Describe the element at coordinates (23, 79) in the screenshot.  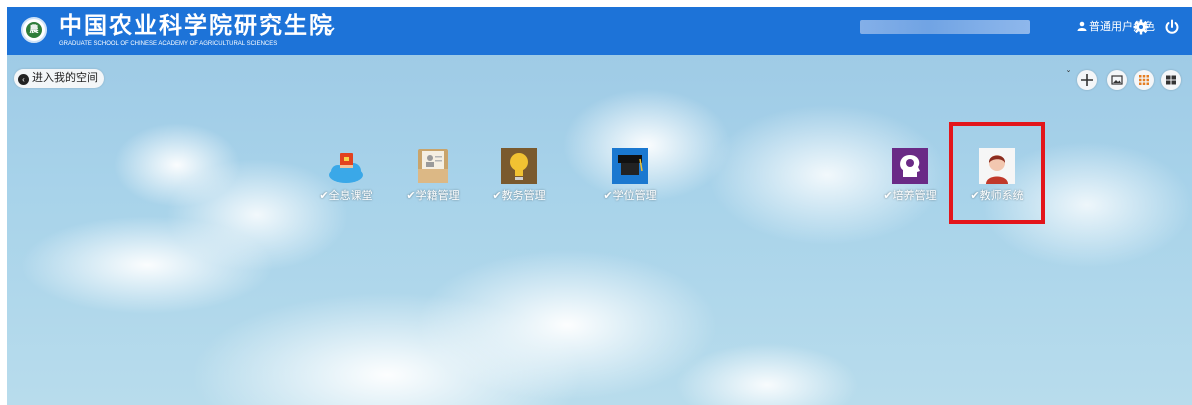
I see `back-arrow-icon: ‹` at that location.